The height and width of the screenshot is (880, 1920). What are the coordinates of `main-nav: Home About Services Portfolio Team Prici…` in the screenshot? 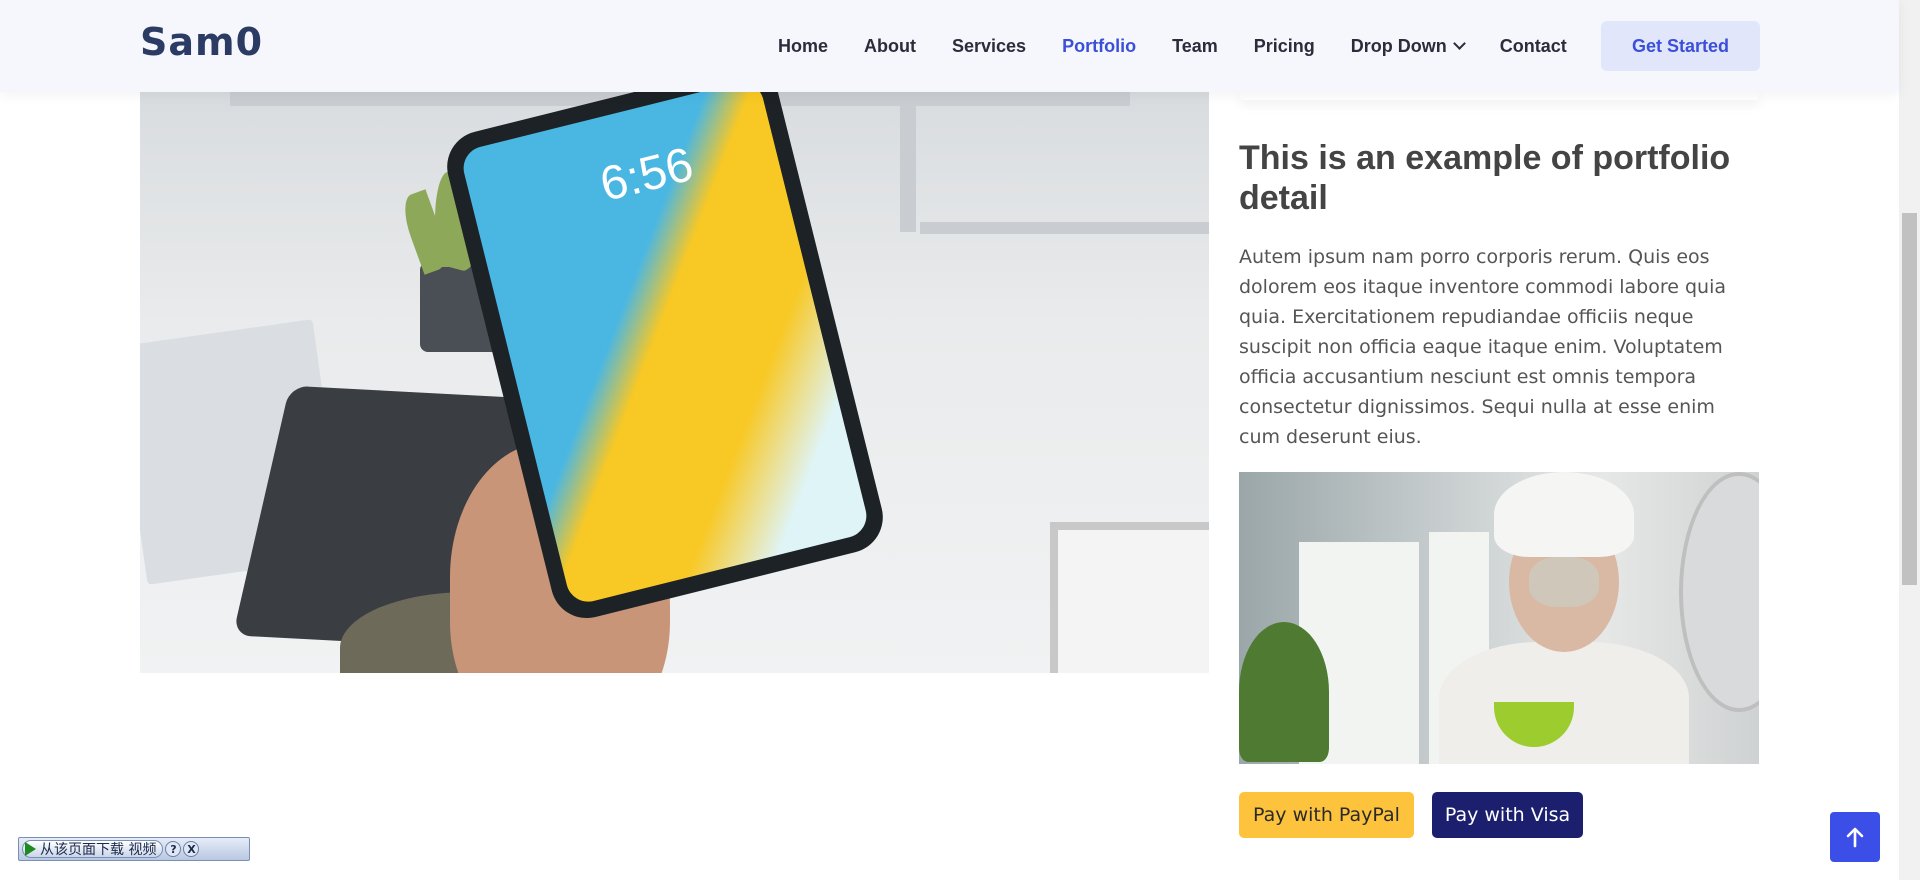 It's located at (1172, 46).